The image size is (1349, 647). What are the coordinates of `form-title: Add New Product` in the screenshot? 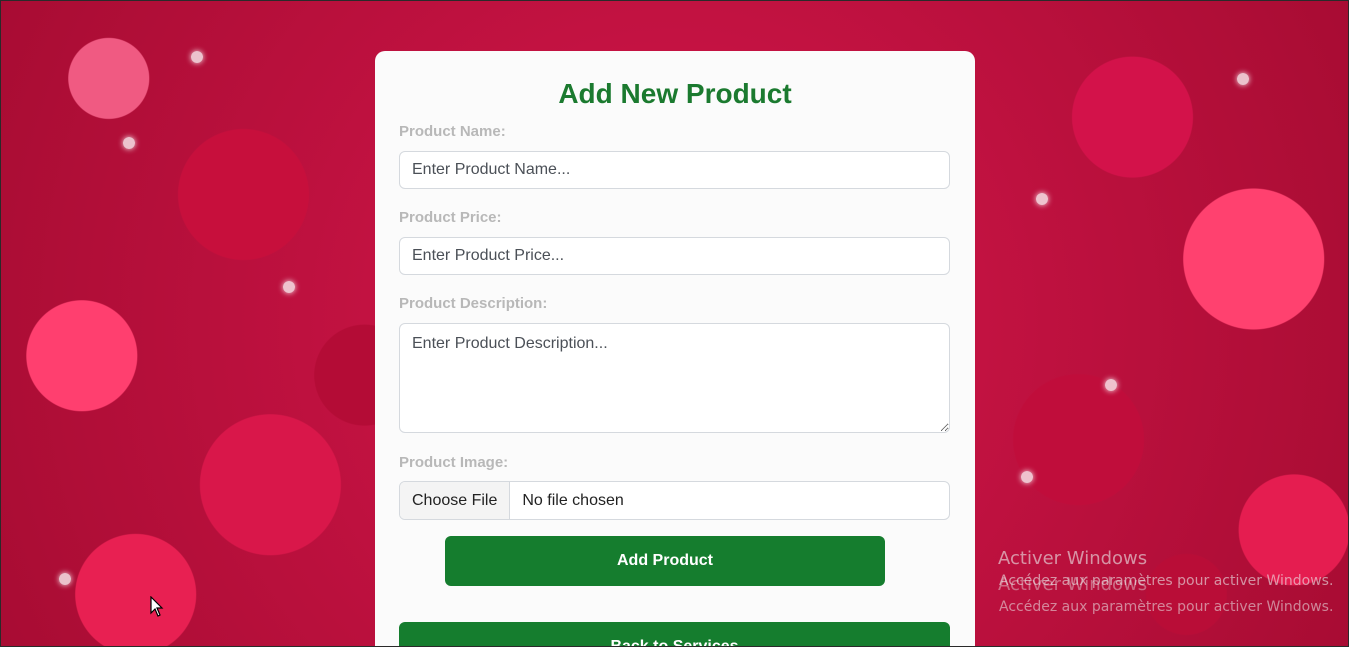 It's located at (675, 93).